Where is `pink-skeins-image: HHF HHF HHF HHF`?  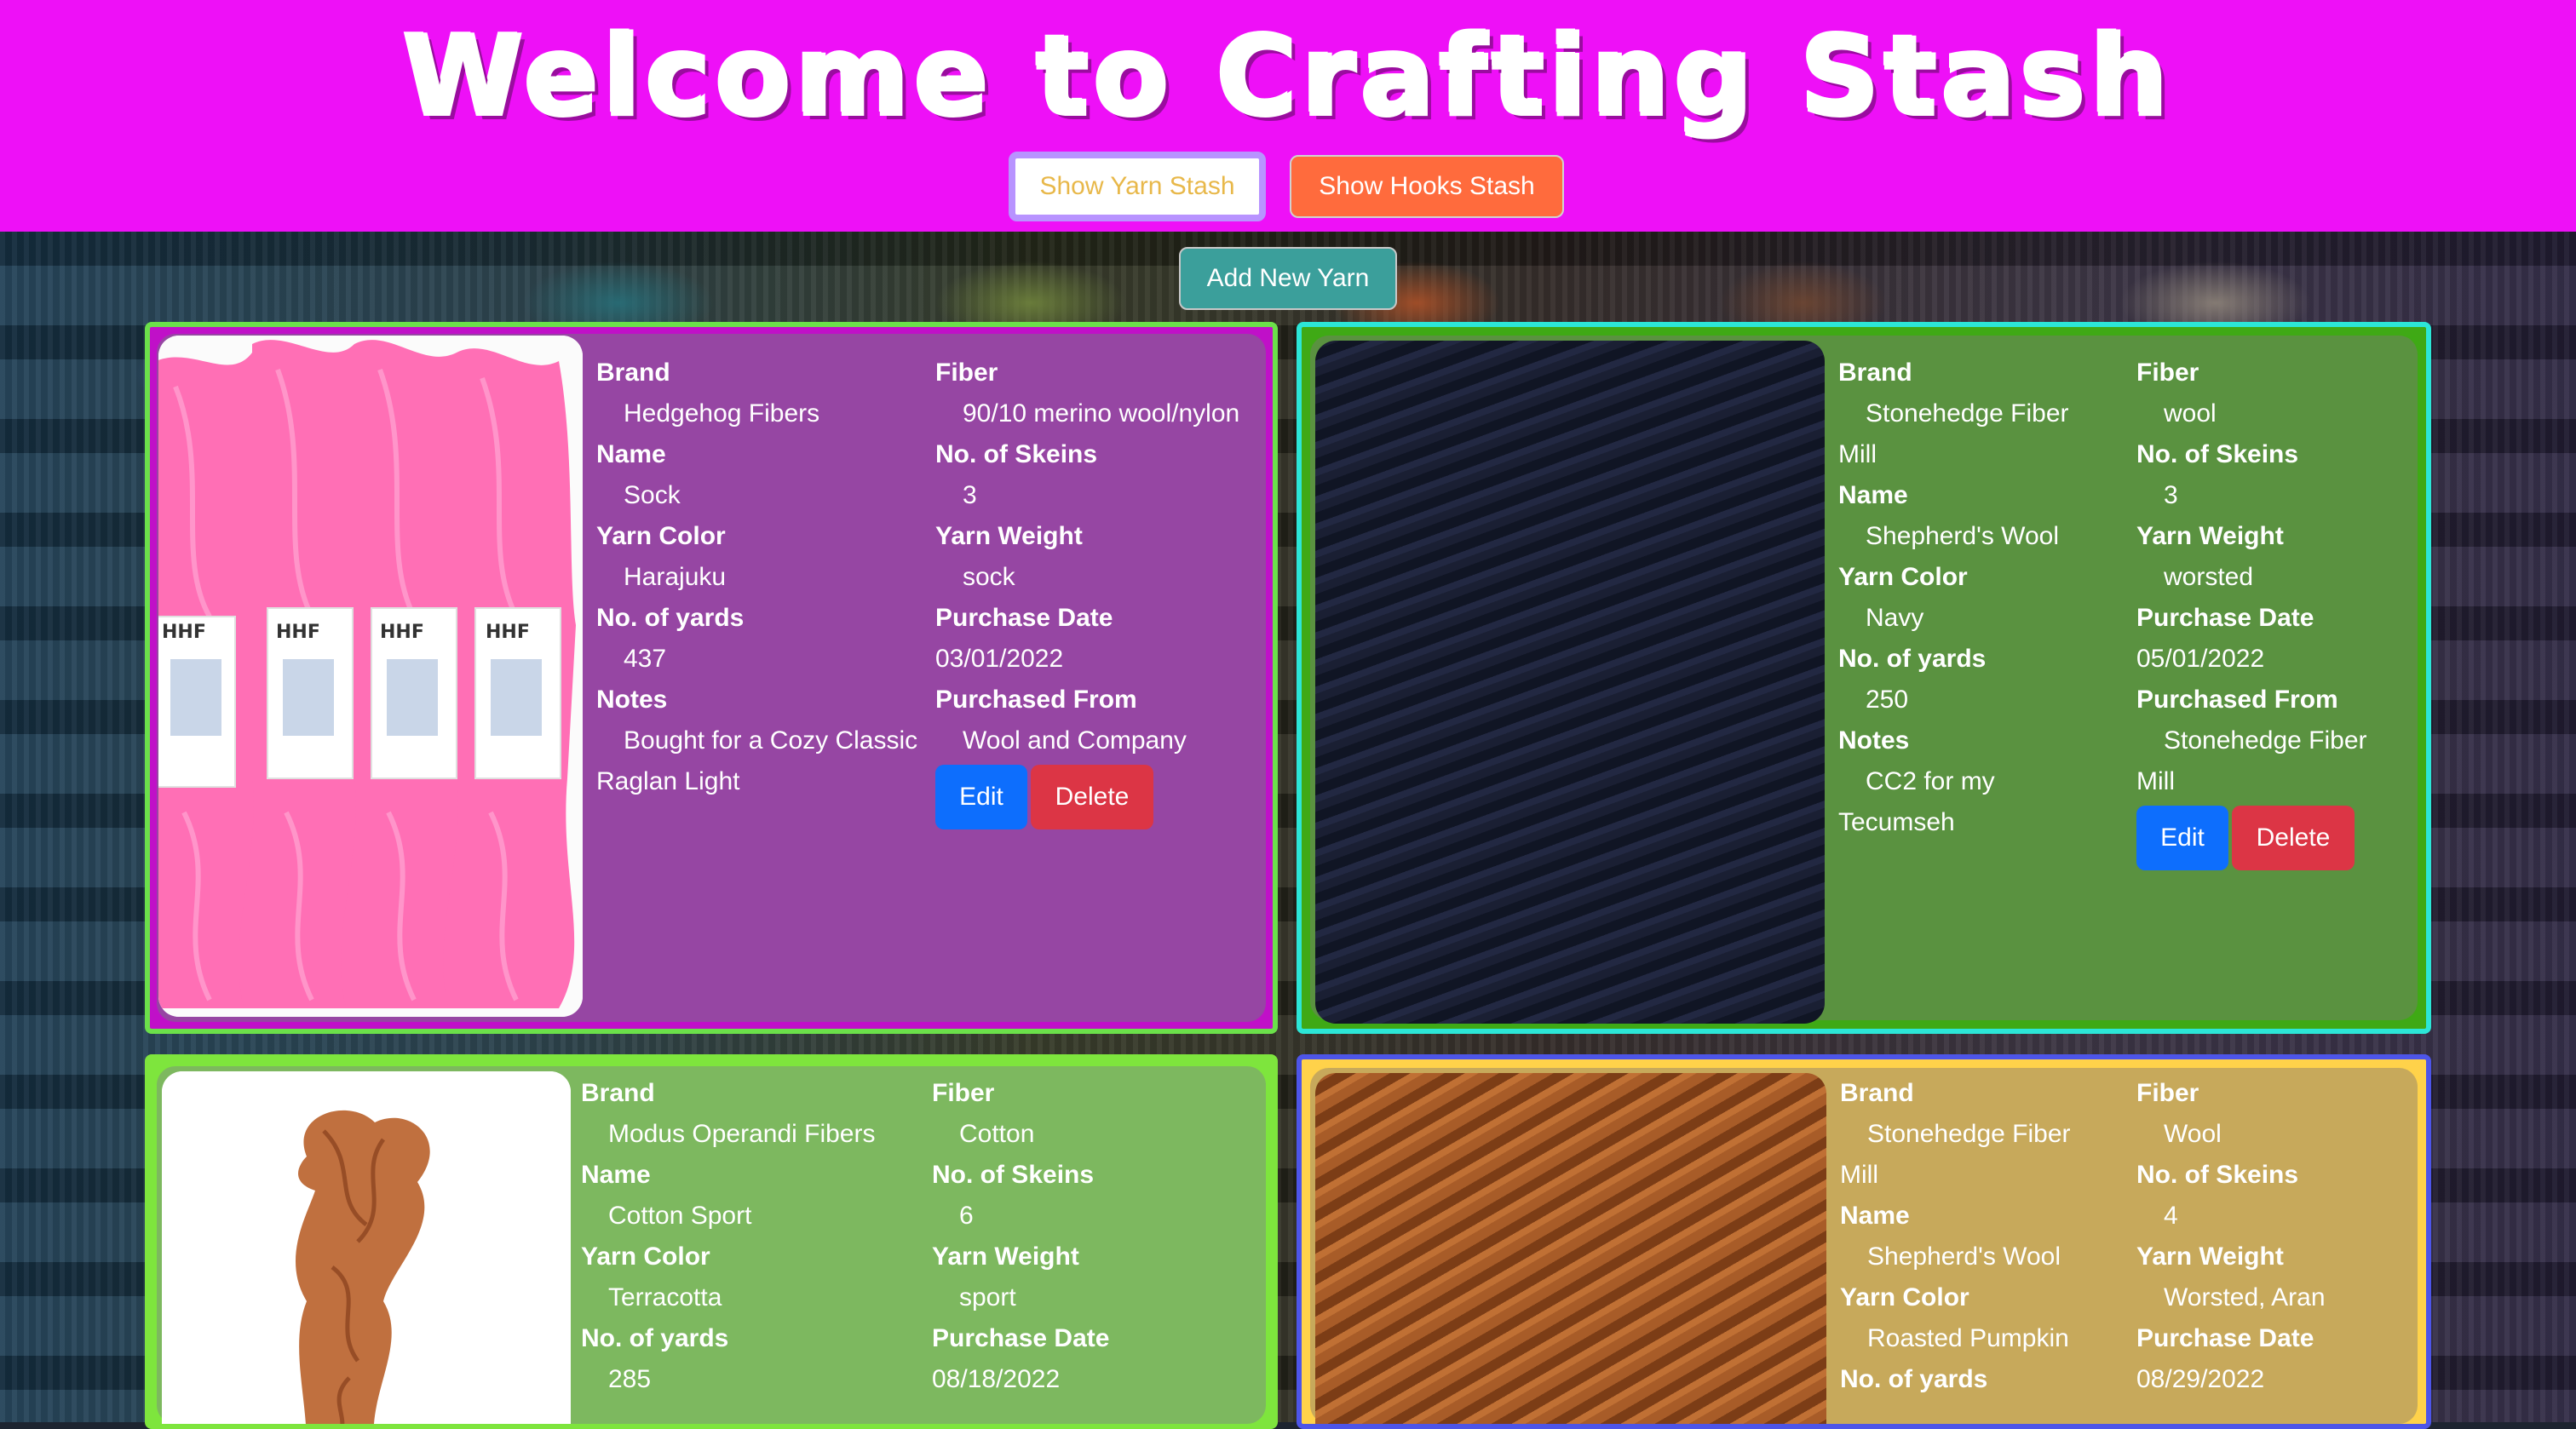
pink-skeins-image: HHF HHF HHF HHF is located at coordinates (371, 676).